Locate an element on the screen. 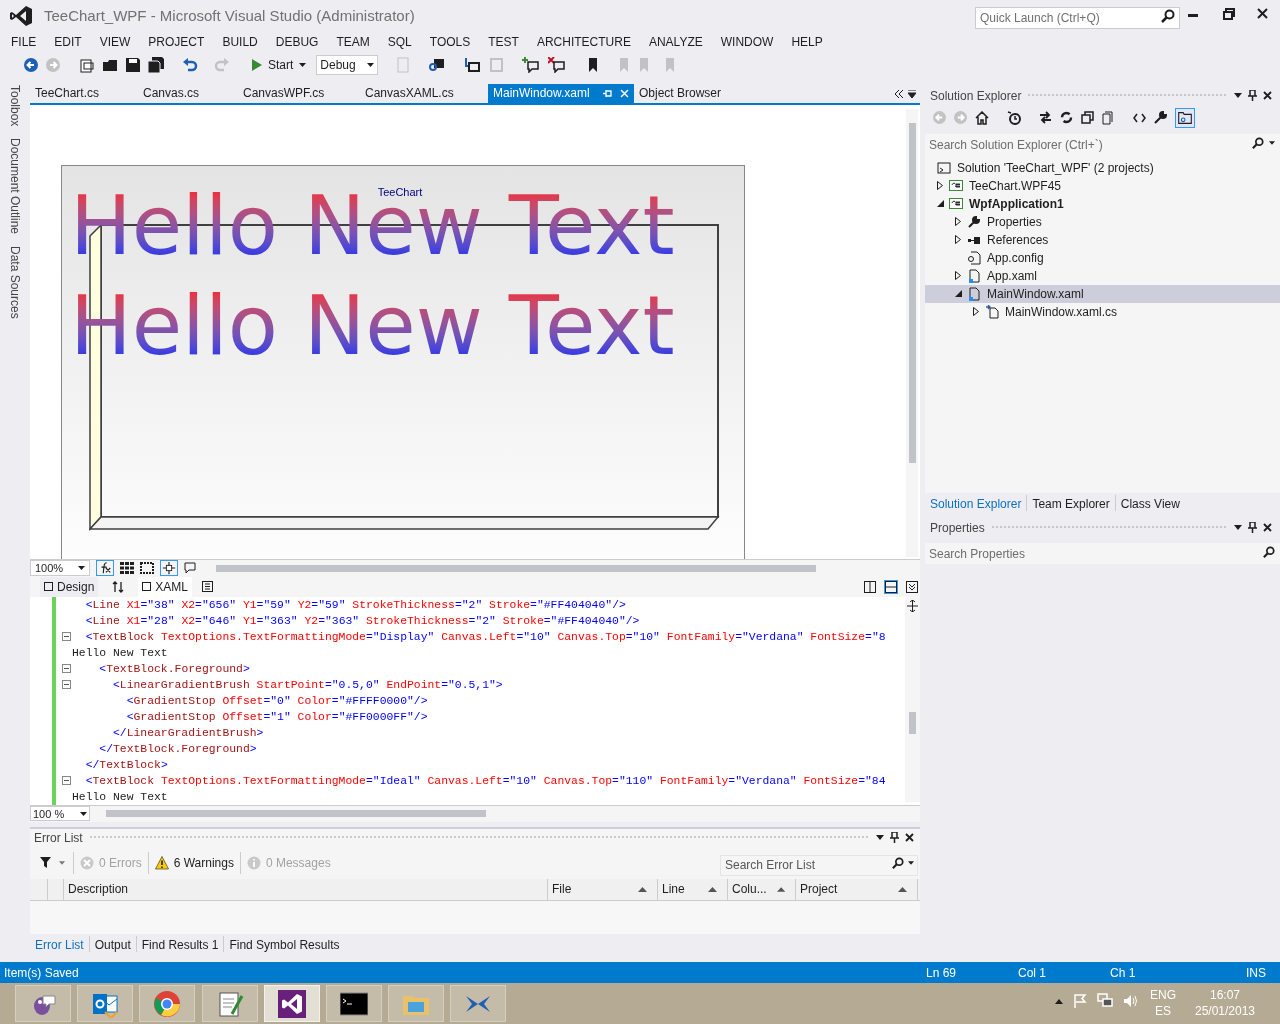 The image size is (1280, 1024). view-tab: XAML is located at coordinates (165, 586).